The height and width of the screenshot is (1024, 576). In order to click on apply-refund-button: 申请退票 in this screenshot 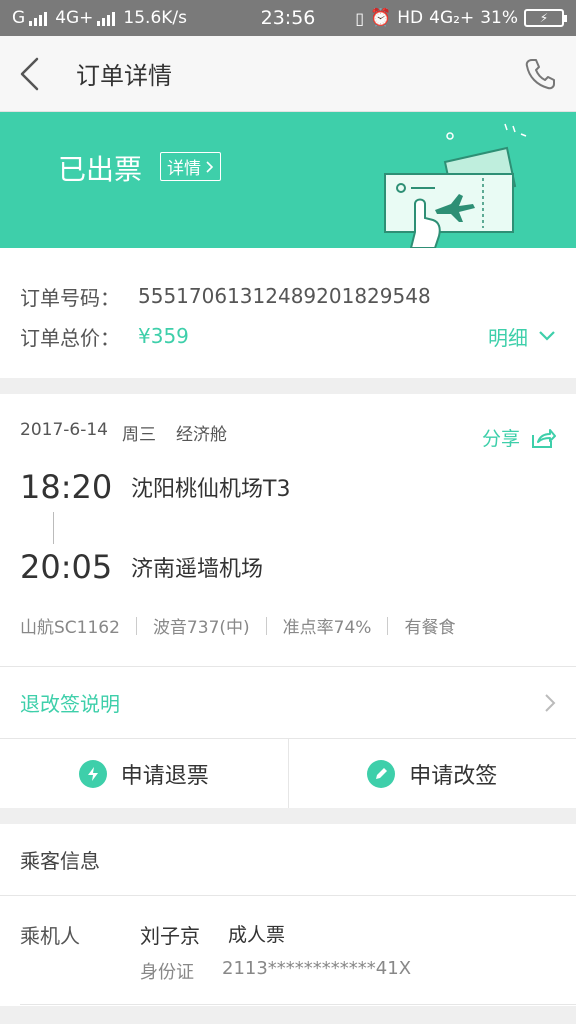, I will do `click(144, 773)`.